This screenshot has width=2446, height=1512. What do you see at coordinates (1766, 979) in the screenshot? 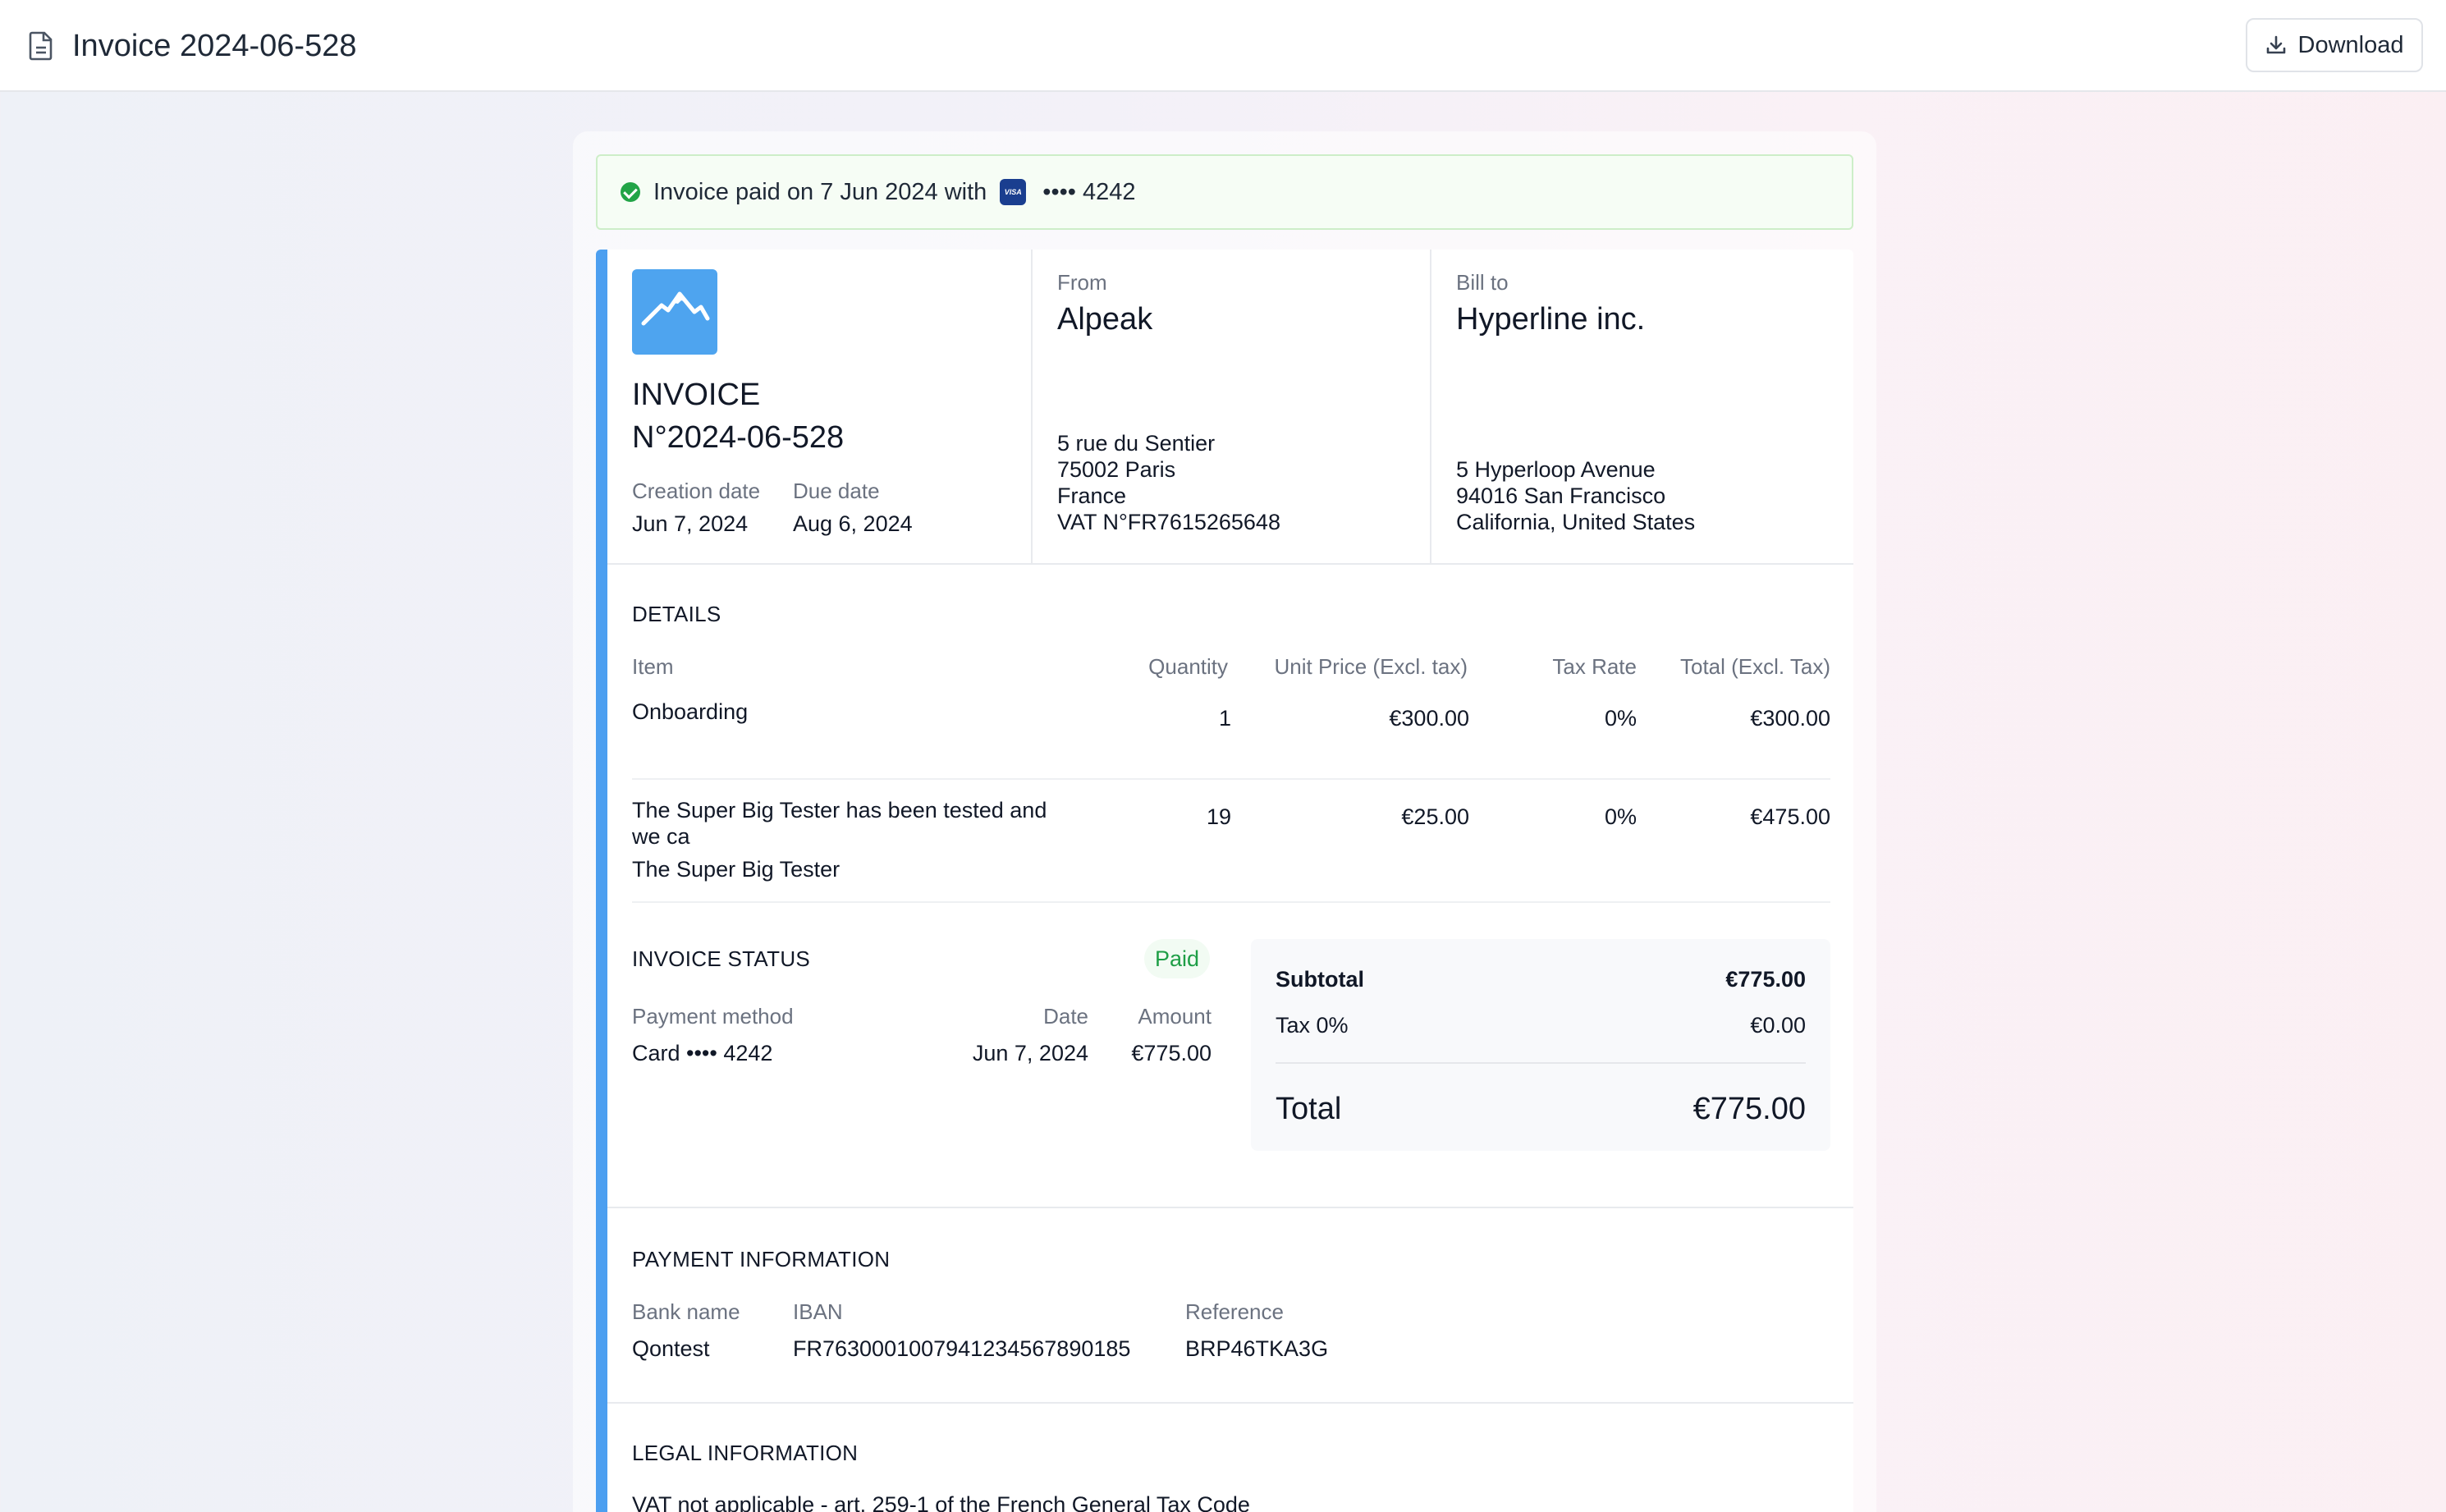
I see `subtotal-value: €775.00` at bounding box center [1766, 979].